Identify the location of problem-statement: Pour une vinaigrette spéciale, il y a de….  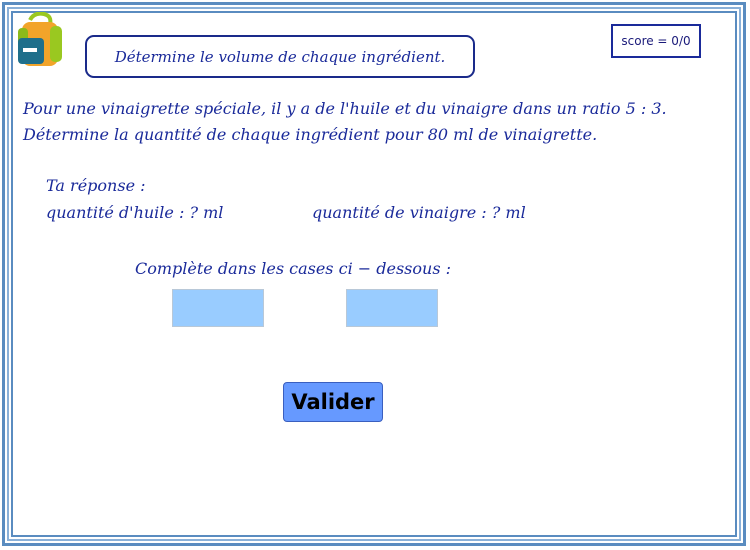
(345, 122).